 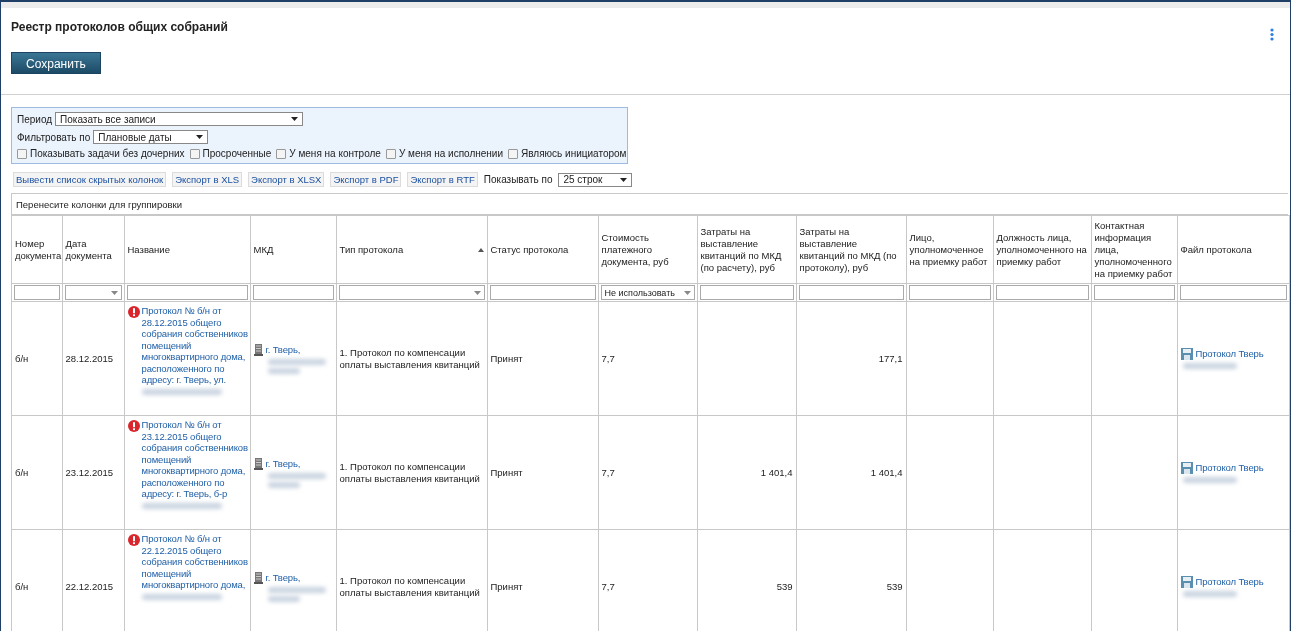 What do you see at coordinates (890, 358) in the screenshot?
I see `table-cell: 177,1` at bounding box center [890, 358].